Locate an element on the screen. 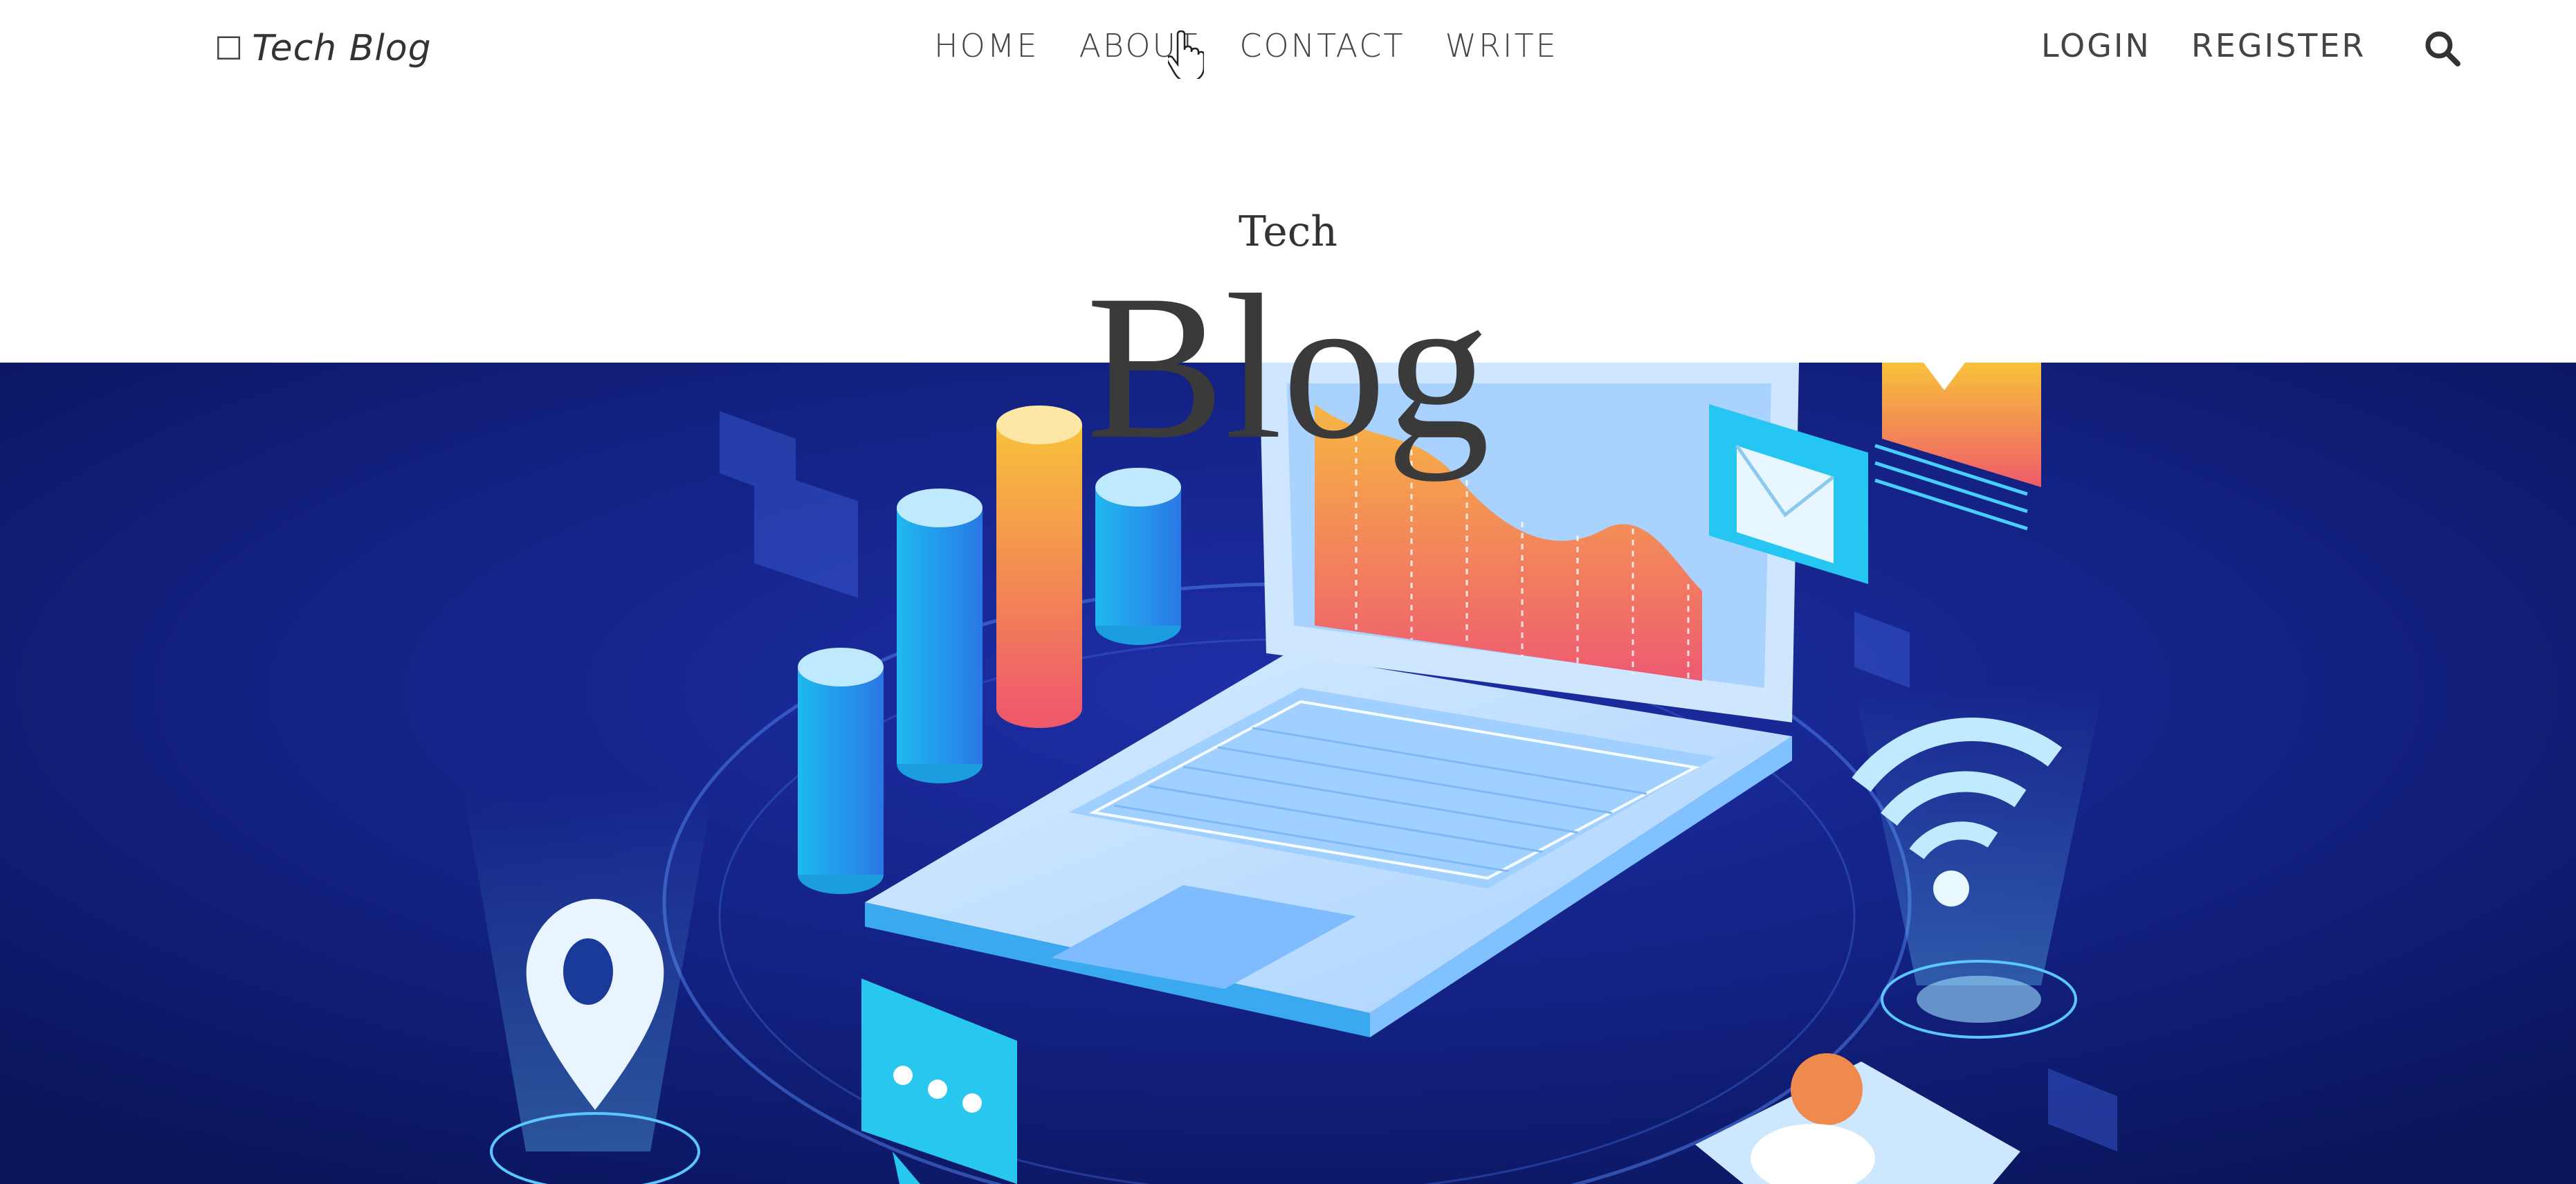 This screenshot has height=1184, width=2576. main-nav: HOME ABOUT CONTACT WRITE is located at coordinates (1246, 46).